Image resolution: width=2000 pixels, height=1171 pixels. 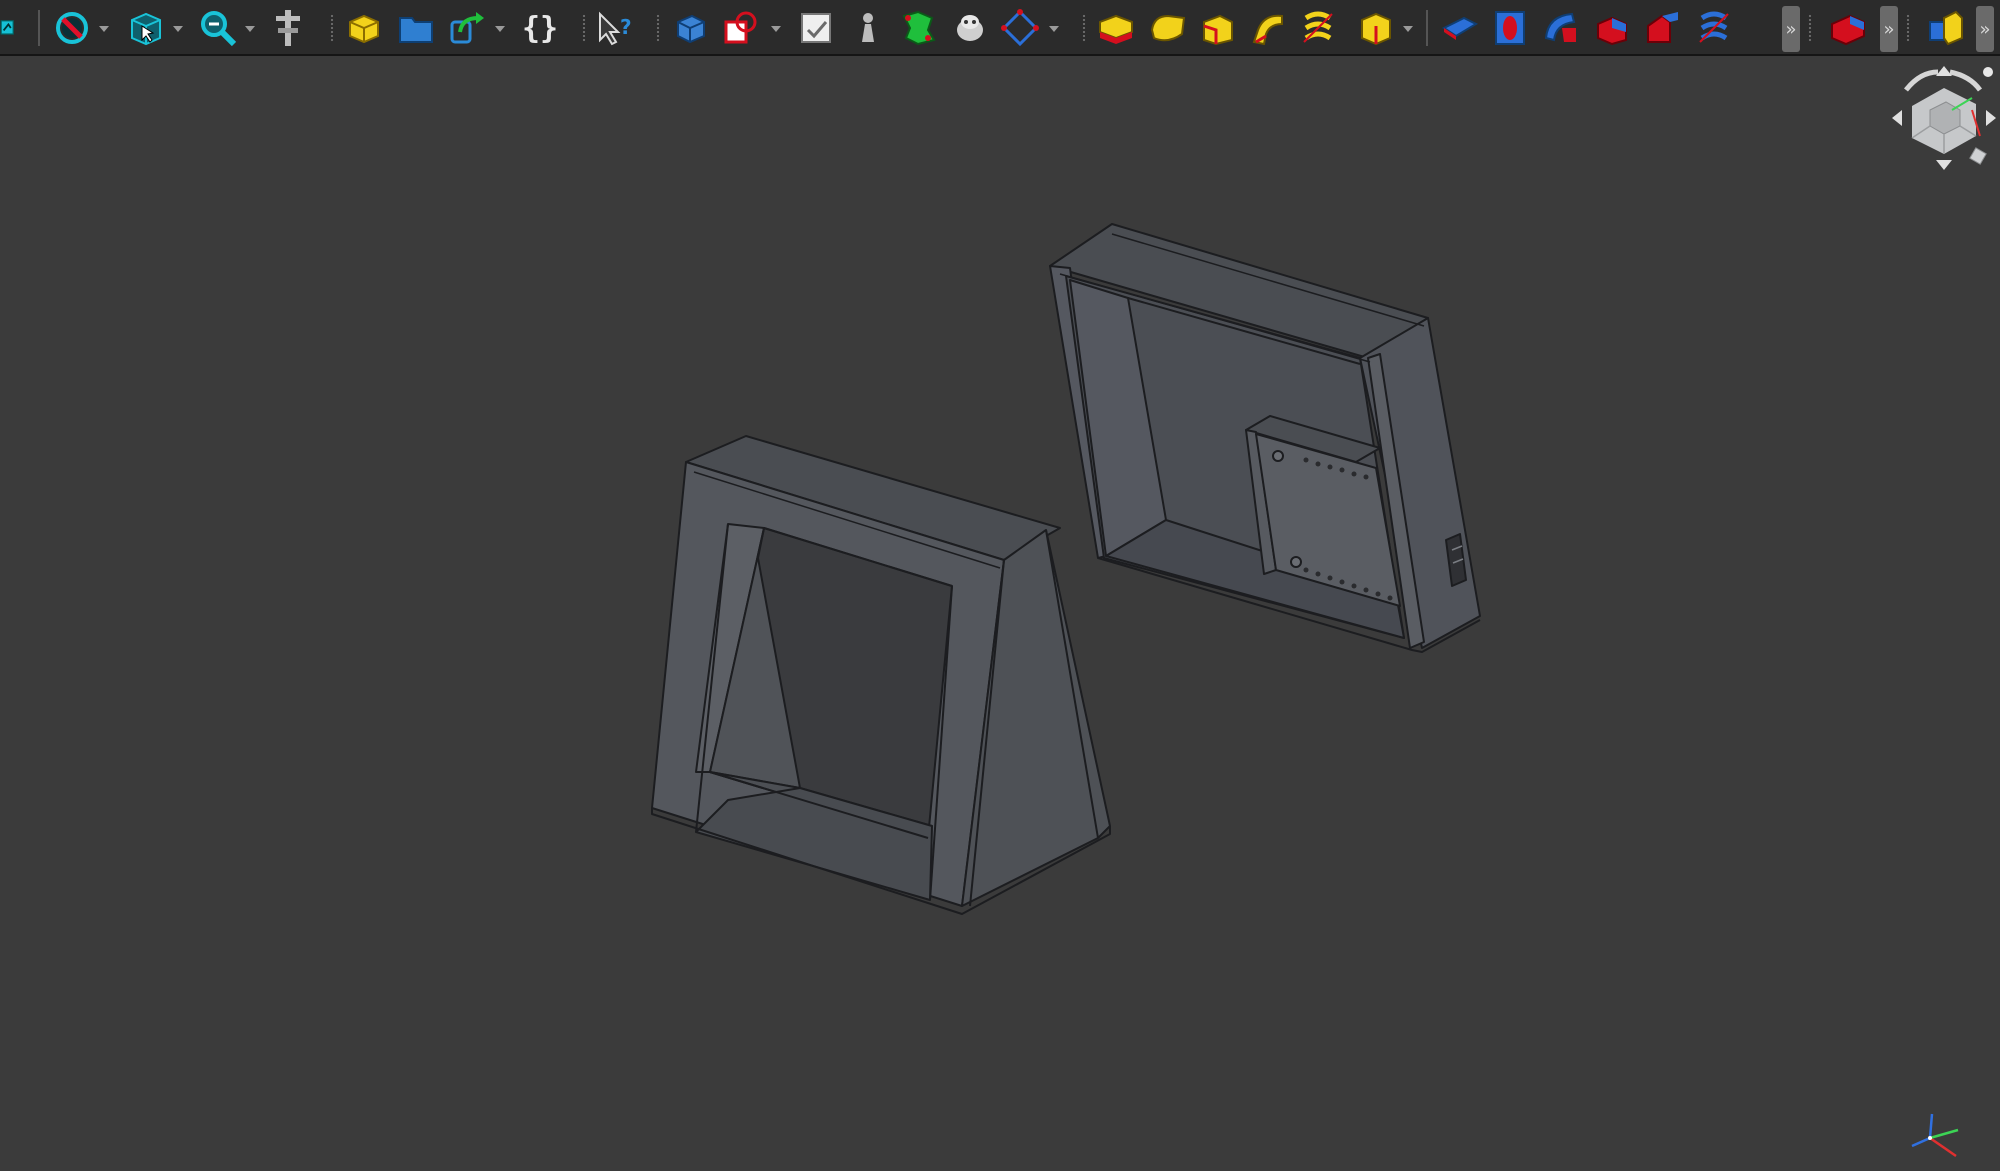 What do you see at coordinates (1935, 1135) in the screenshot?
I see `axis-cross-icon` at bounding box center [1935, 1135].